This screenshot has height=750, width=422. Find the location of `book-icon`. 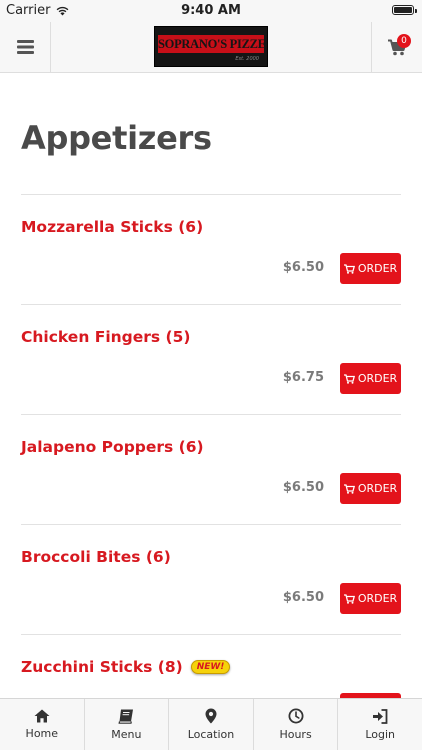

book-icon is located at coordinates (126, 716).